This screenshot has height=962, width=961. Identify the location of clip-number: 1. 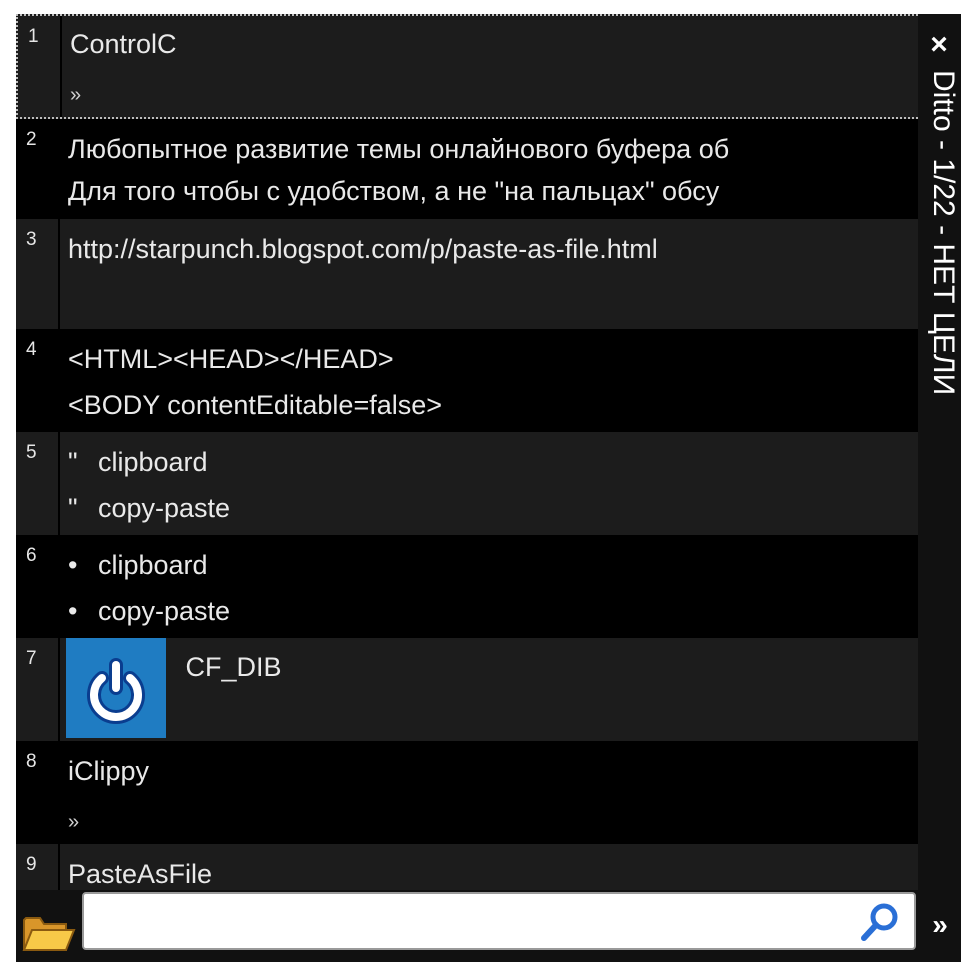
(40, 66).